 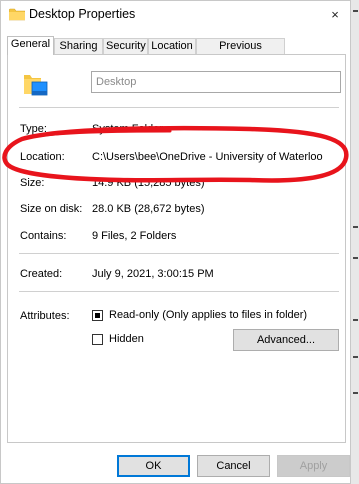 What do you see at coordinates (335, 15) in the screenshot?
I see `close-button: ×` at bounding box center [335, 15].